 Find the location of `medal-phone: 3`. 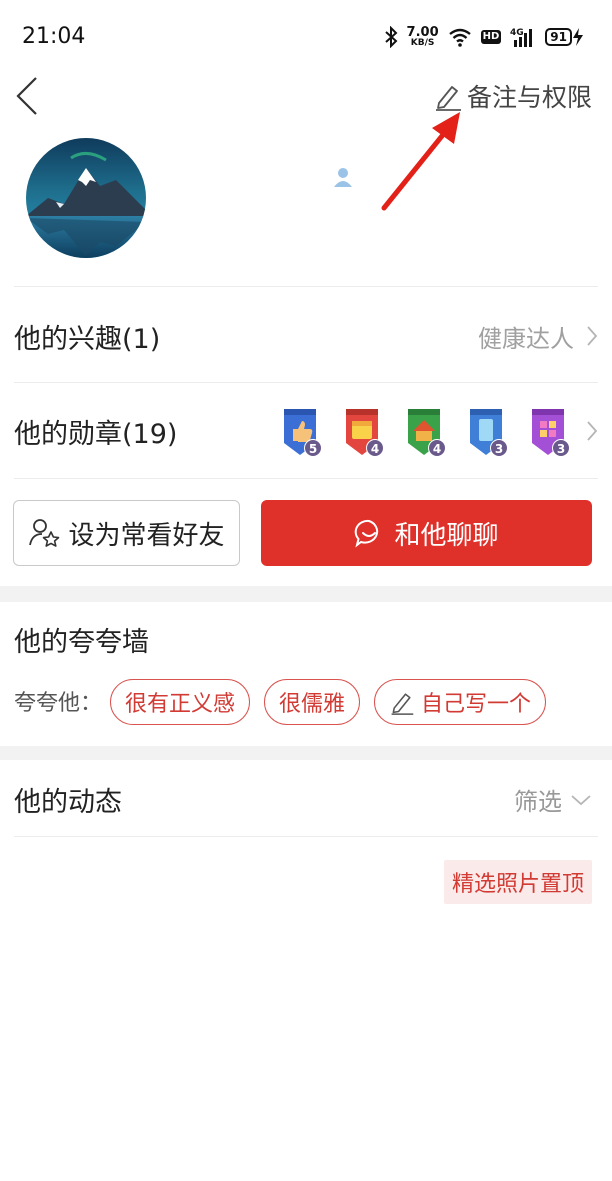

medal-phone: 3 is located at coordinates (486, 431).